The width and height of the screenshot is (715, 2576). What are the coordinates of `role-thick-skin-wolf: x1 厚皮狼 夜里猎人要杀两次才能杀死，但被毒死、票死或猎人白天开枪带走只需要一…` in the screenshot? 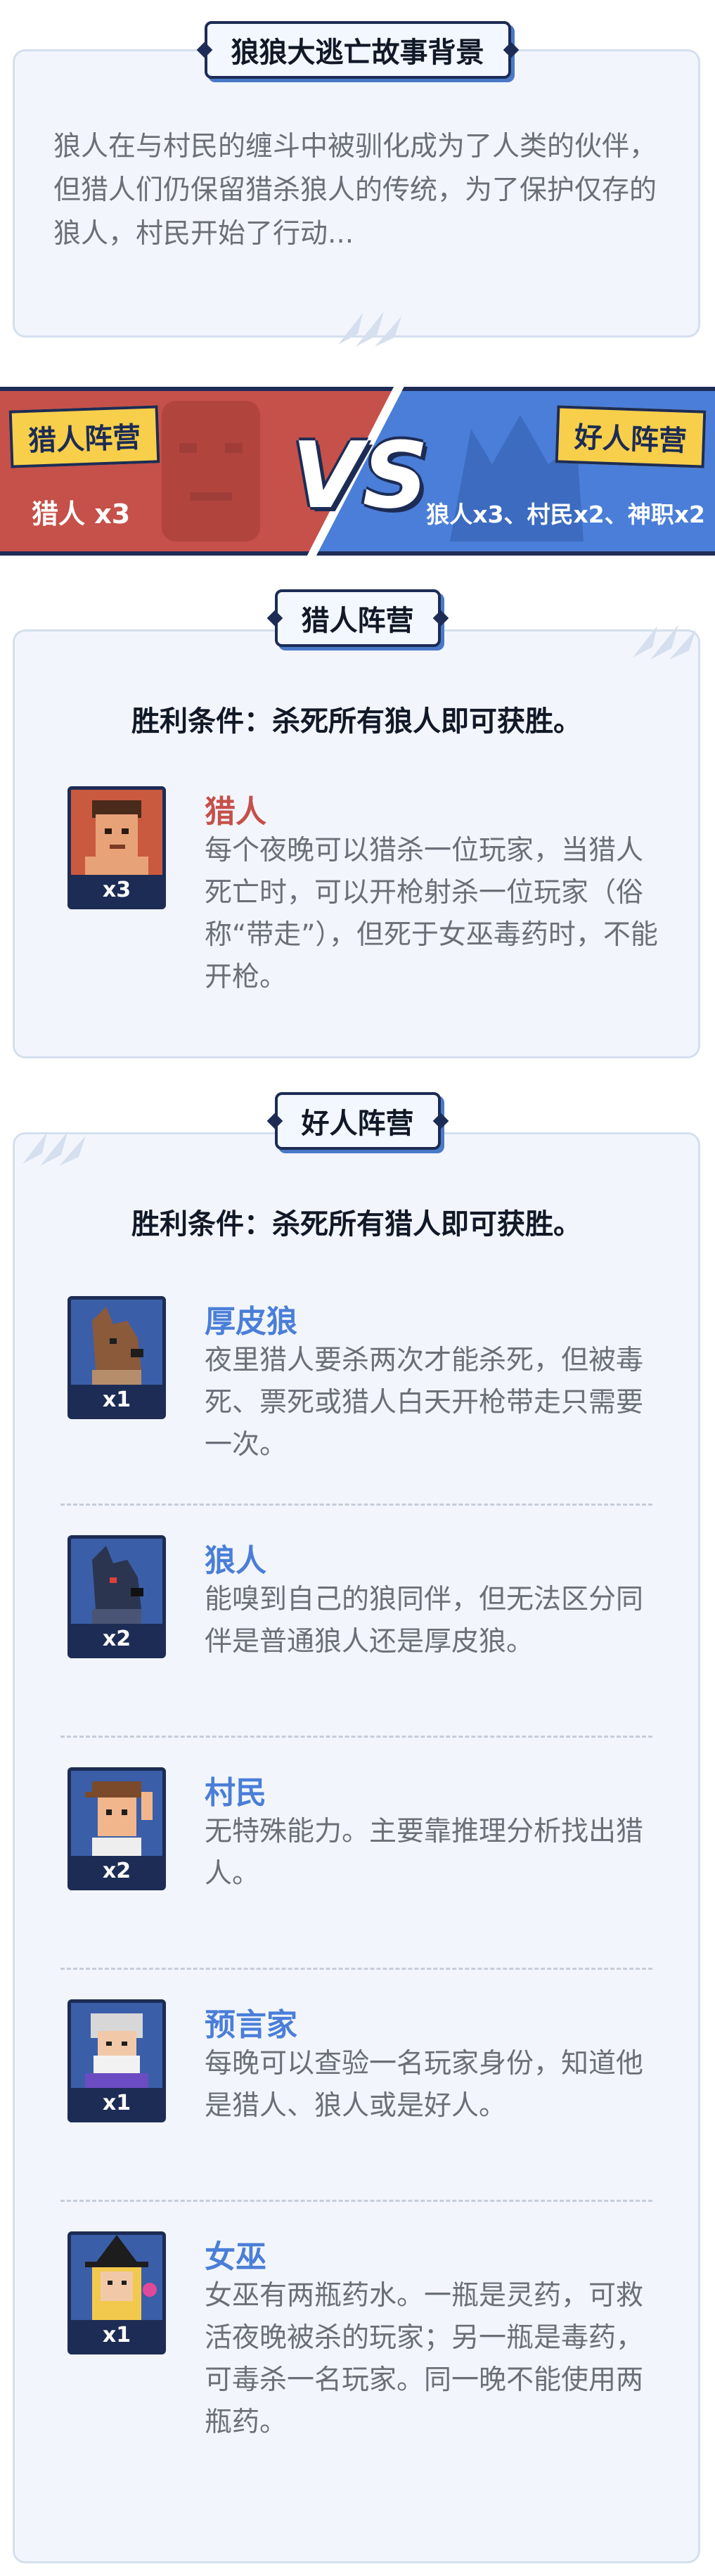 It's located at (358, 1380).